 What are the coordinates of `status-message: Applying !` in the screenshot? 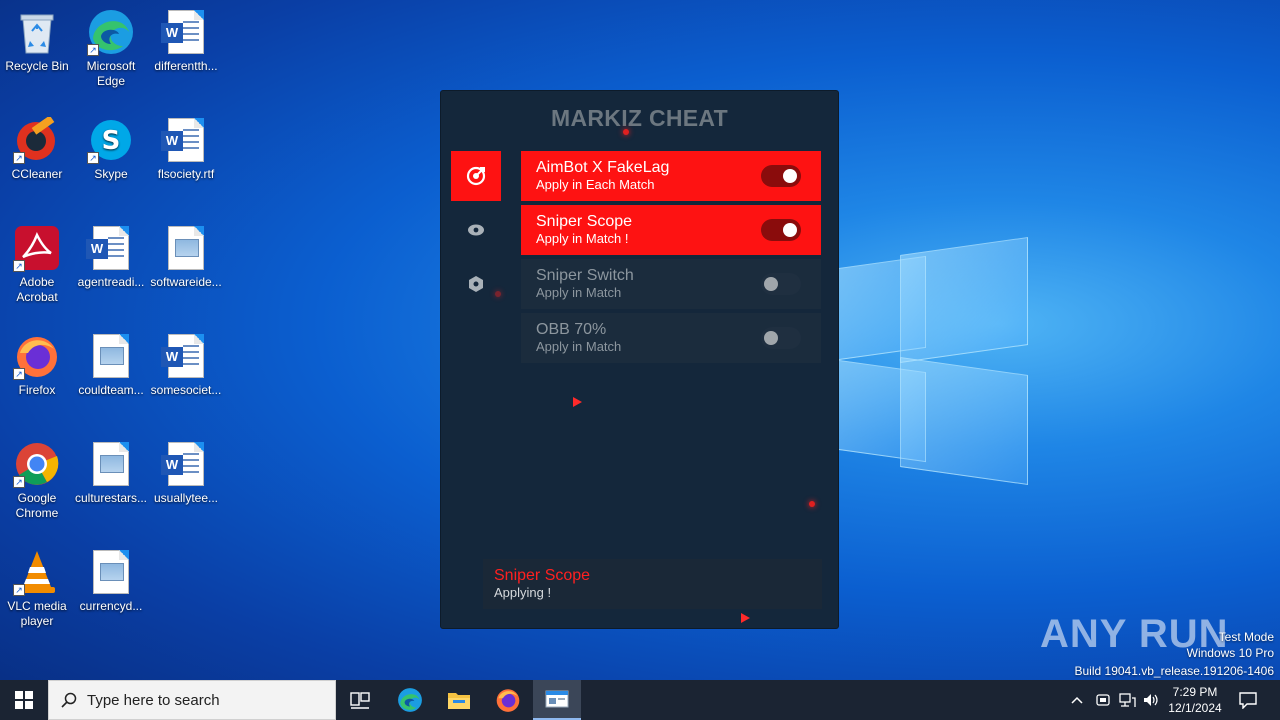 It's located at (523, 592).